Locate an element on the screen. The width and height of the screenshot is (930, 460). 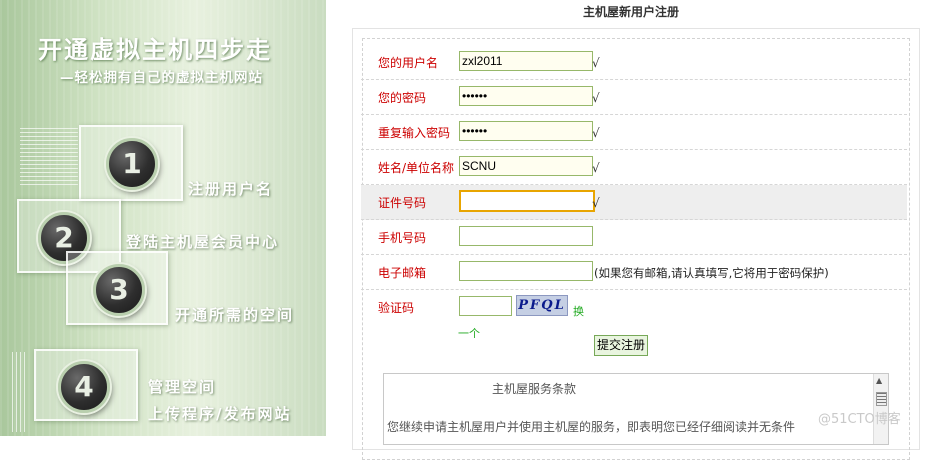
email-label: 电子邮箱 is located at coordinates (402, 273).